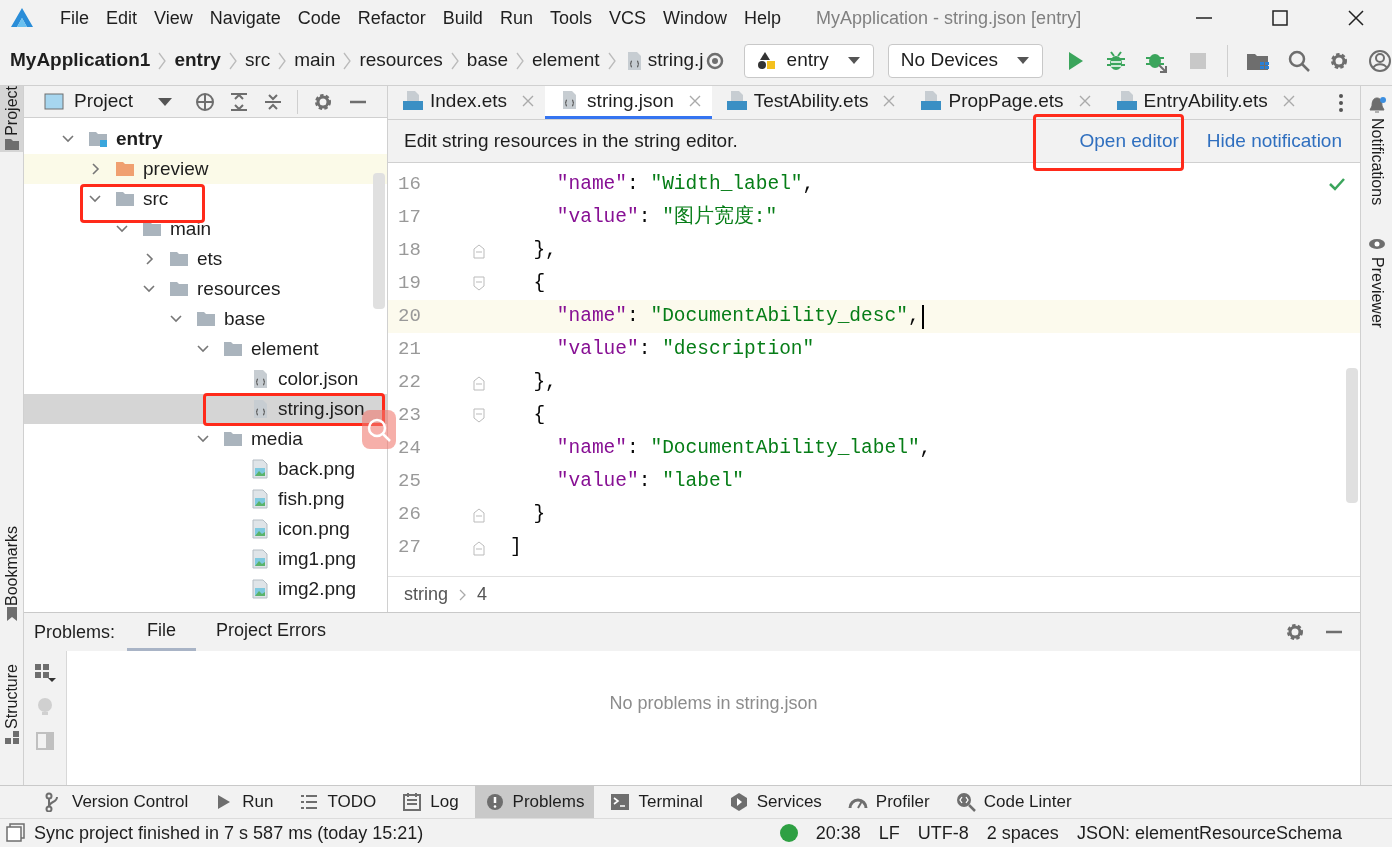  I want to click on breadcrumb-item: string, so click(426, 594).